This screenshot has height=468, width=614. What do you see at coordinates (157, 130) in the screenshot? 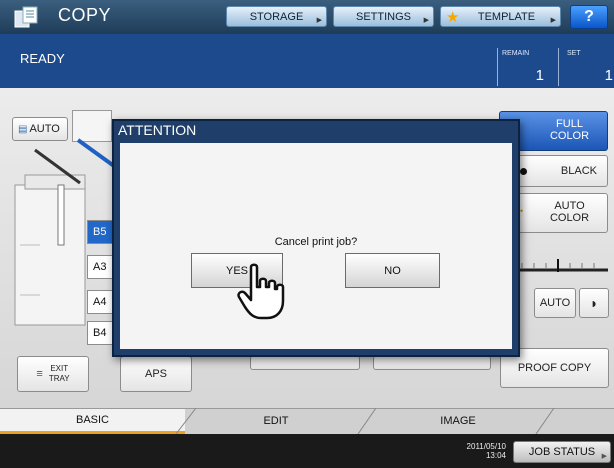
I see `dialog-title: ATTENTION` at bounding box center [157, 130].